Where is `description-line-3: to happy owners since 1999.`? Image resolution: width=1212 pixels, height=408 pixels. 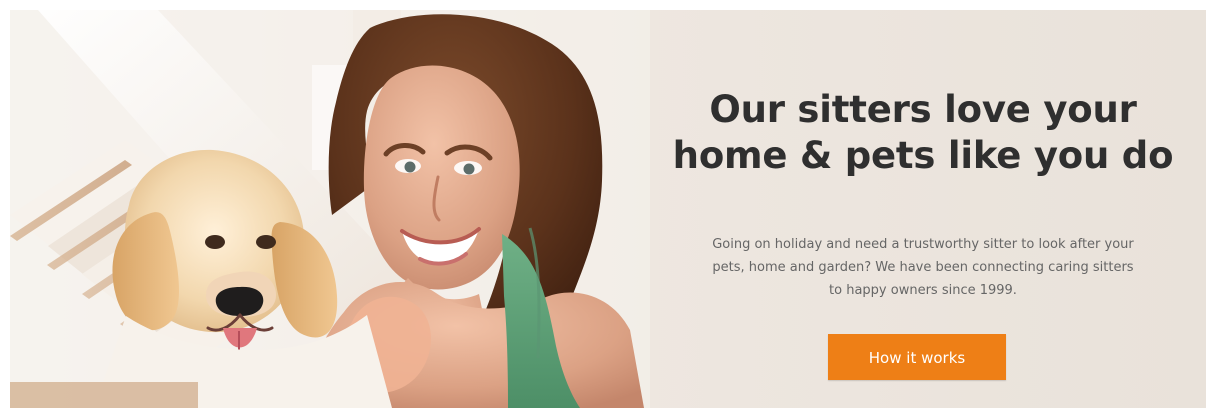
description-line-3: to happy owners since 1999. is located at coordinates (923, 290).